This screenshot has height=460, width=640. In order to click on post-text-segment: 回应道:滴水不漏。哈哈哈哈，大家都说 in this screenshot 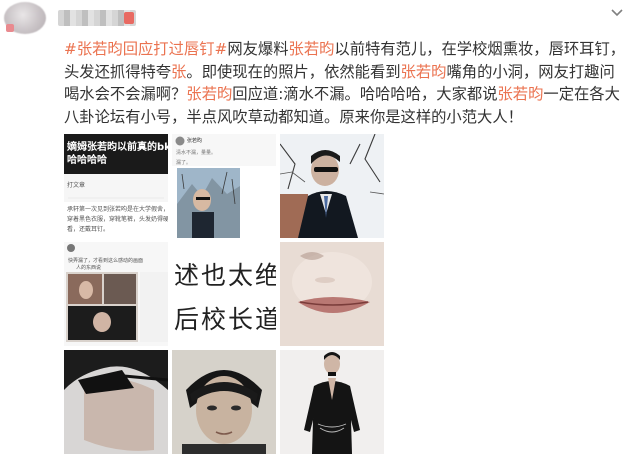, I will do `click(365, 94)`.